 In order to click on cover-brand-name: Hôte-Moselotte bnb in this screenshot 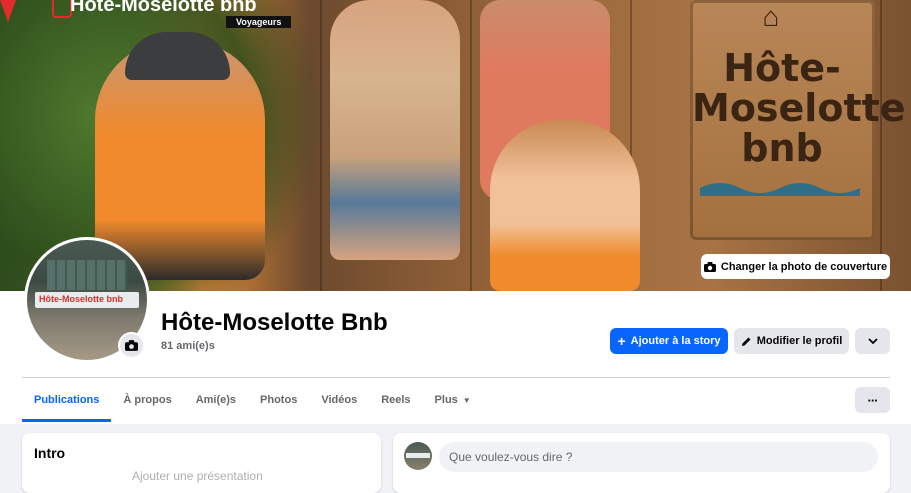, I will do `click(163, 8)`.